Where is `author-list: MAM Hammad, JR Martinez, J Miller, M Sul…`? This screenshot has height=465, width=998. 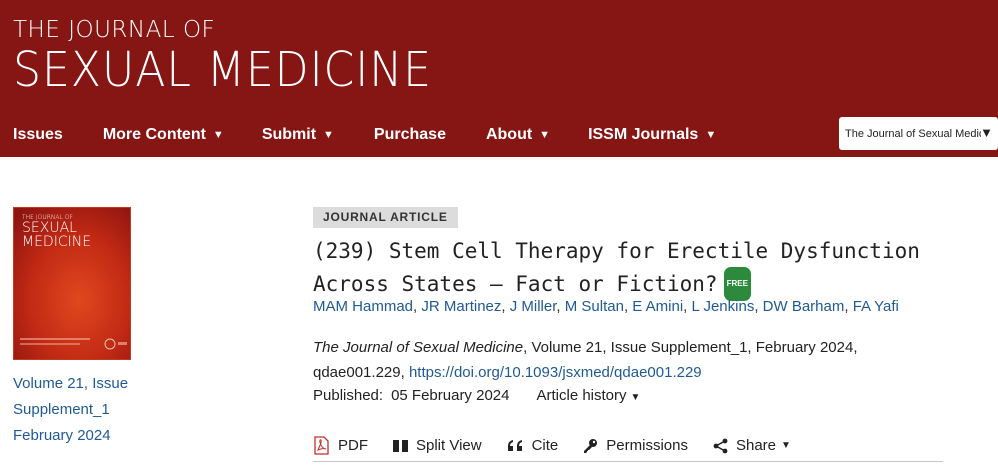 author-list: MAM Hammad, JR Martinez, J Miller, M Sul… is located at coordinates (606, 306).